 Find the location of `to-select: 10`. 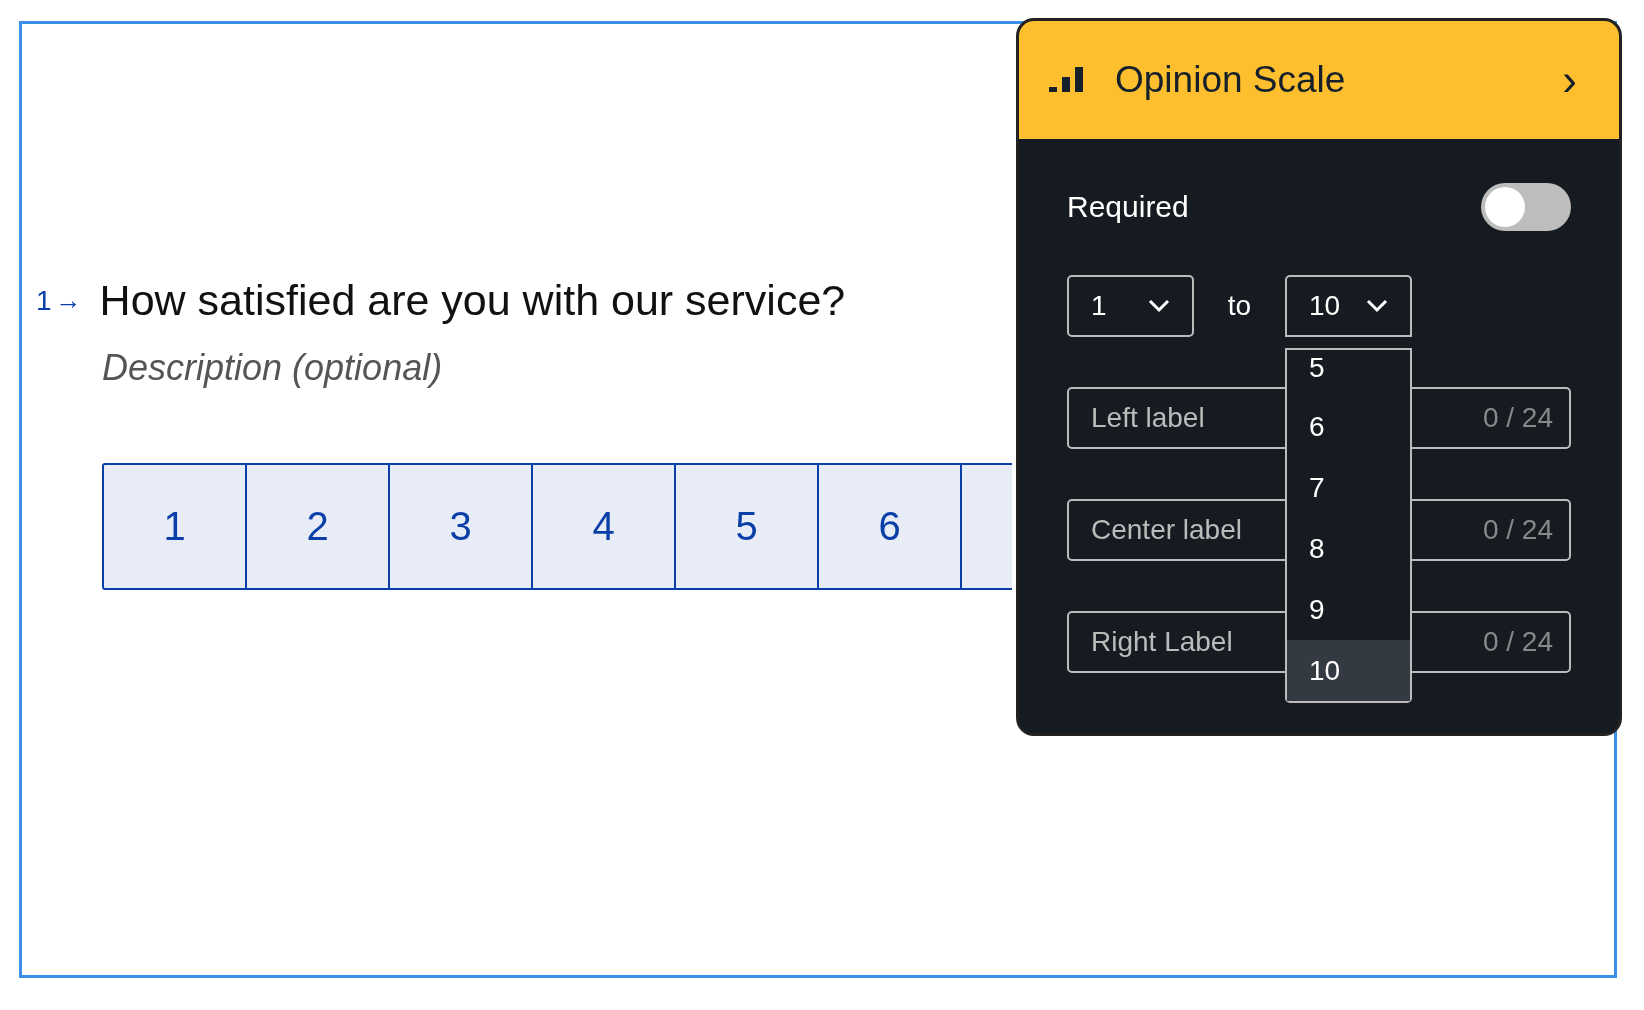

to-select: 10 is located at coordinates (1348, 306).